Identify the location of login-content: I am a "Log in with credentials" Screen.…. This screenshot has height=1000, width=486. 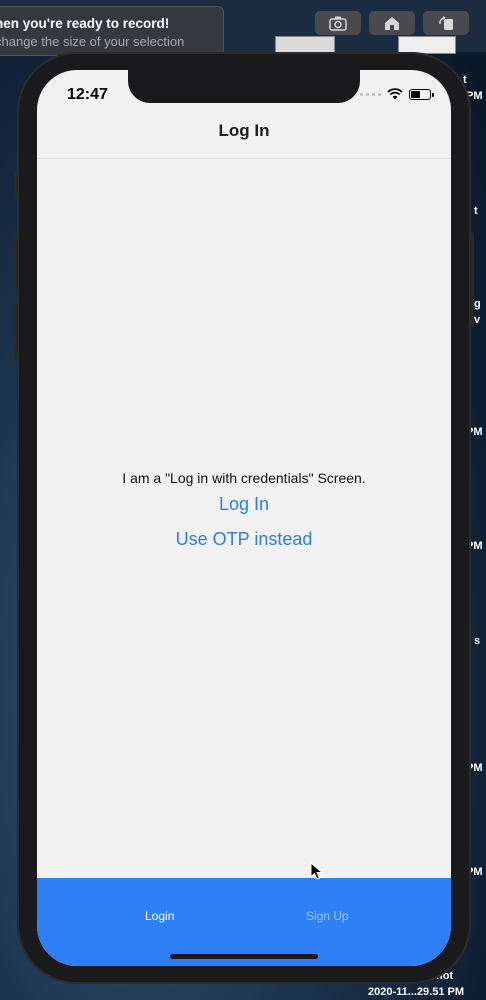
(244, 517).